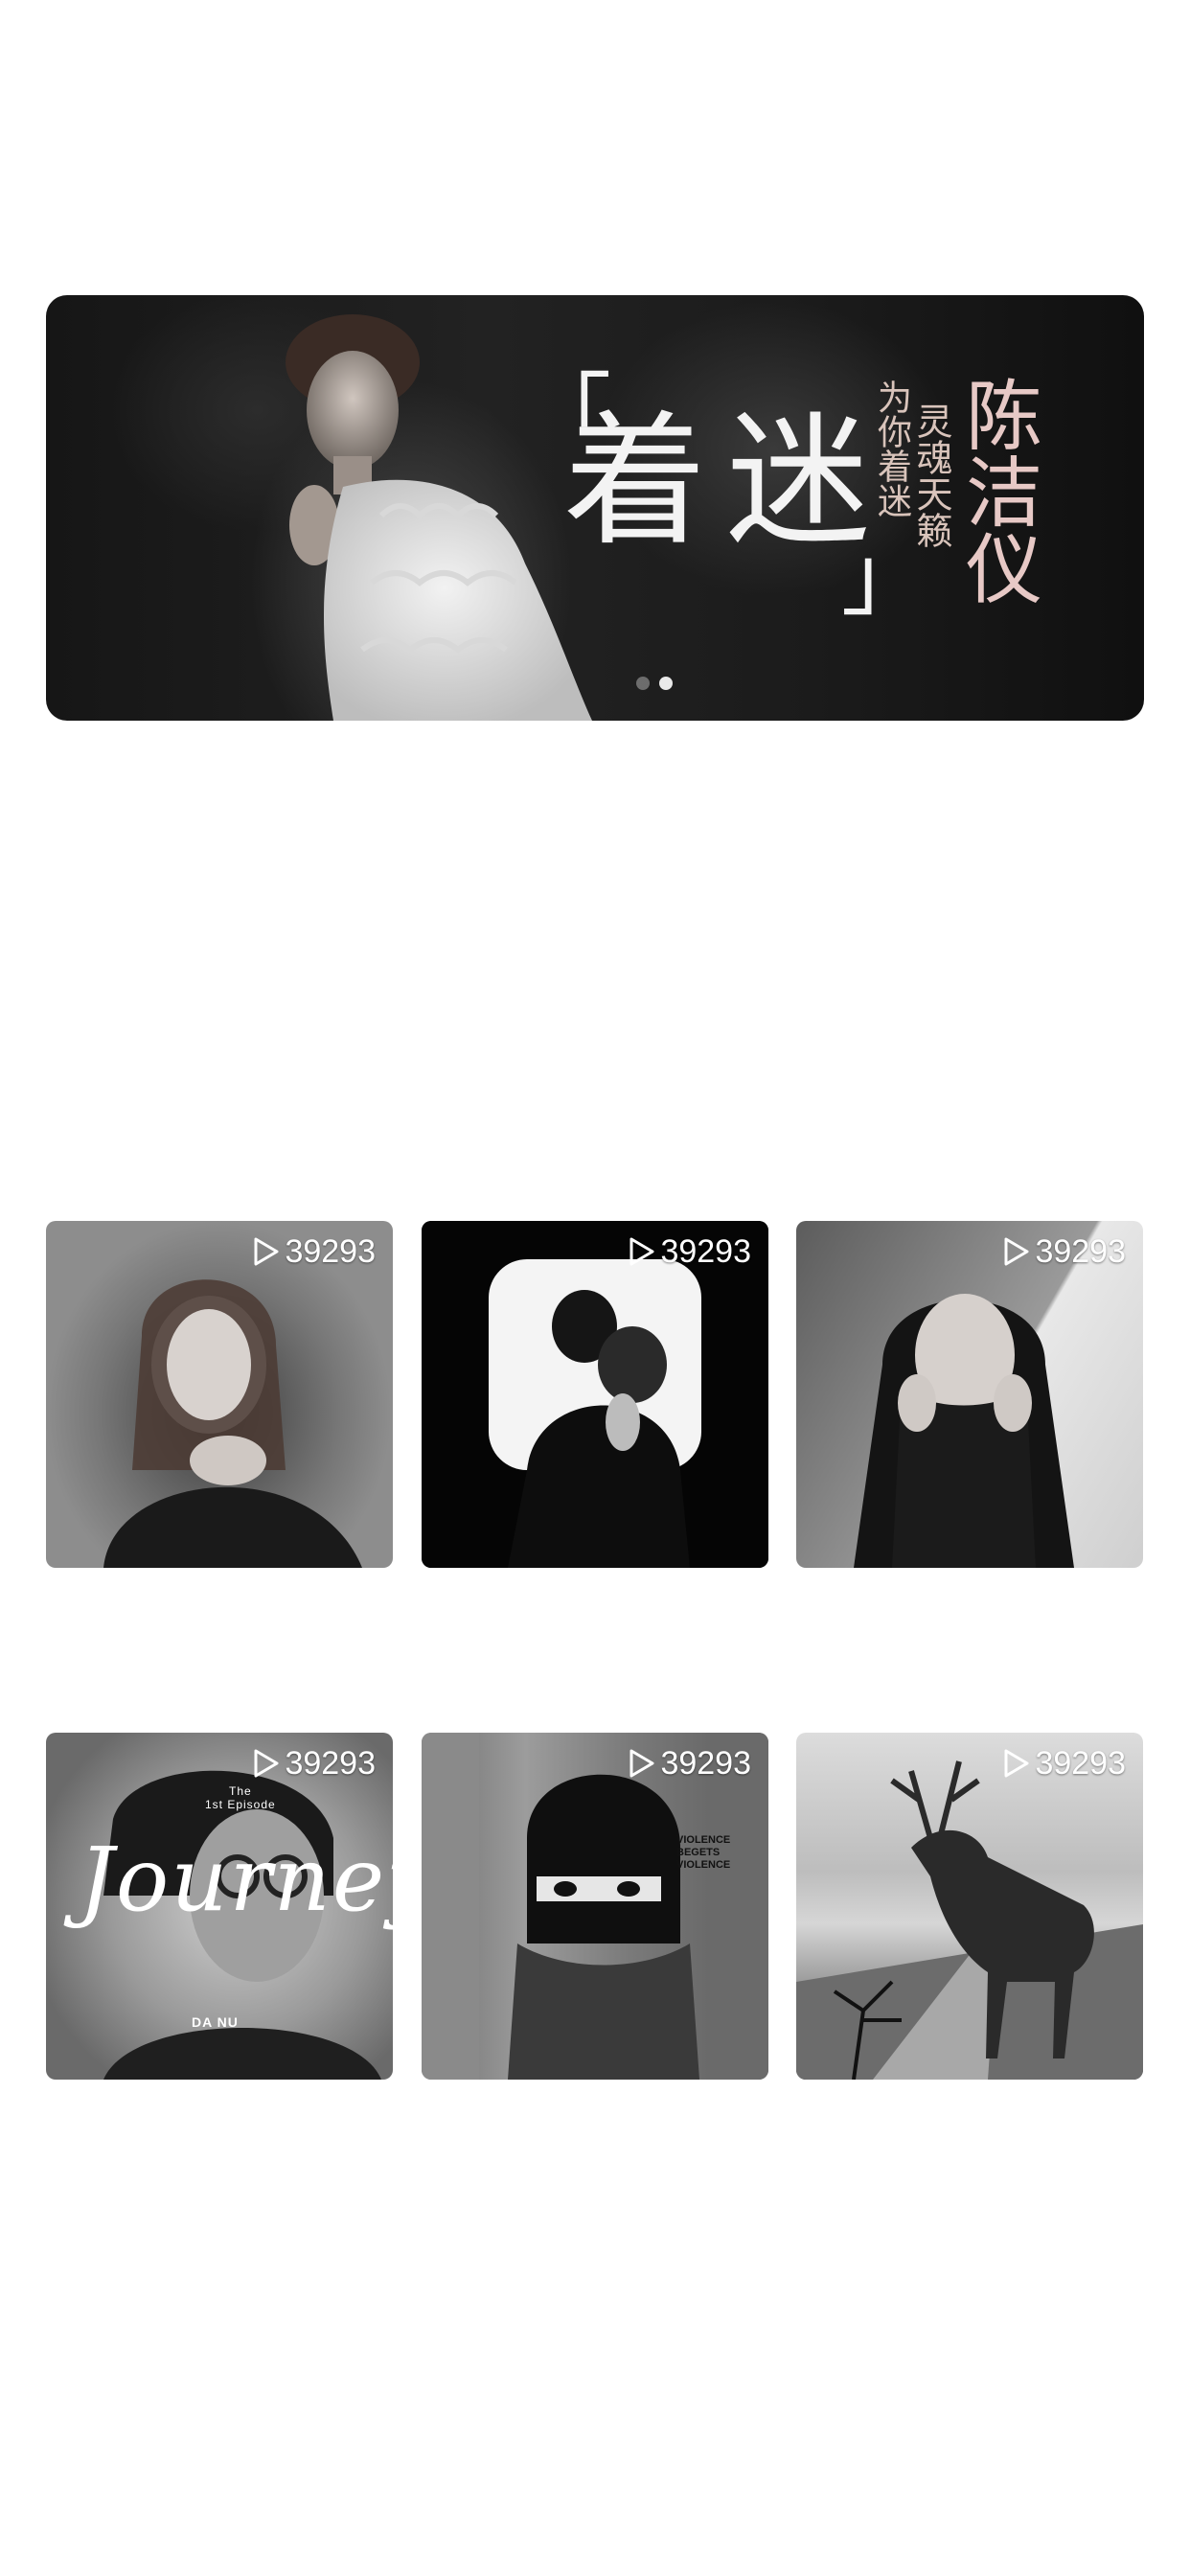 The image size is (1190, 2576). Describe the element at coordinates (241, 1797) in the screenshot. I see `cover-subtitle: The 1st Episode` at that location.